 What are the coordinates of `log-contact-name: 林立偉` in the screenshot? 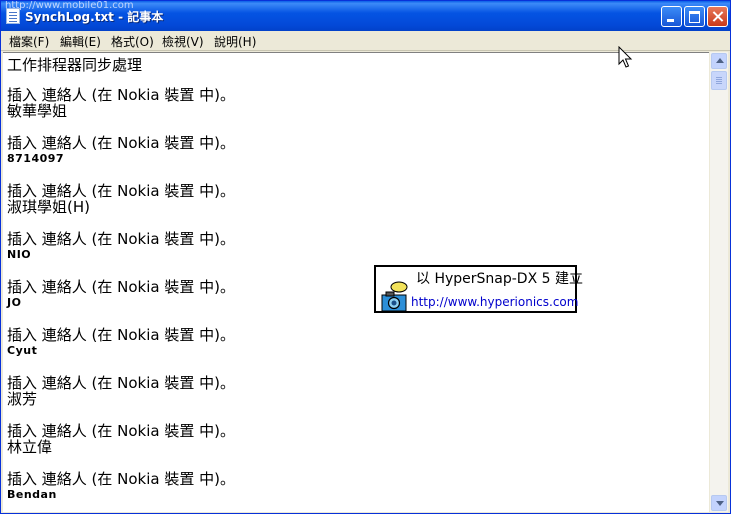 It's located at (30, 447).